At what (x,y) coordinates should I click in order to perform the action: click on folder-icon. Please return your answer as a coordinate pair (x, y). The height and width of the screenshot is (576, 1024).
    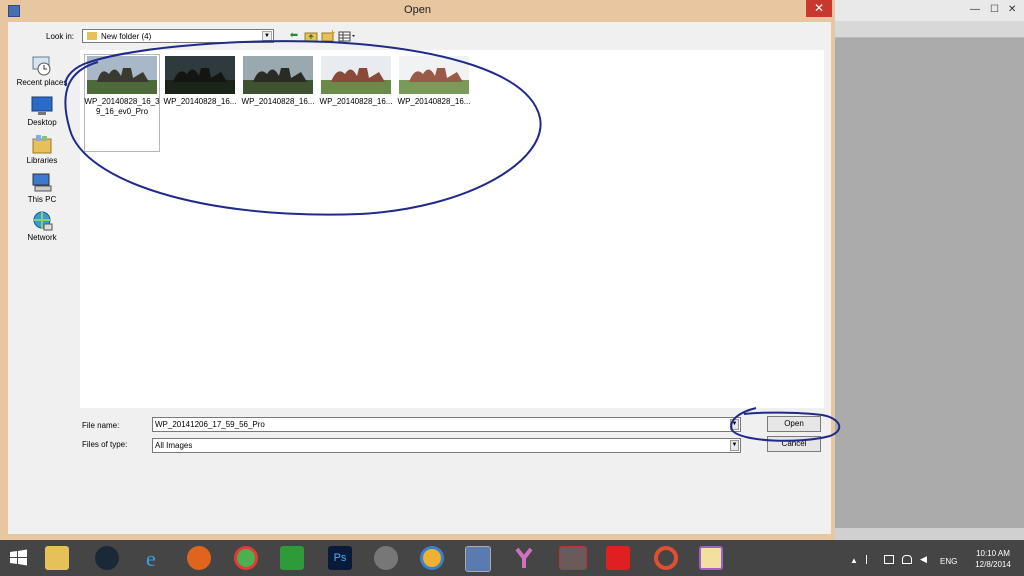
    Looking at the image, I should click on (92, 36).